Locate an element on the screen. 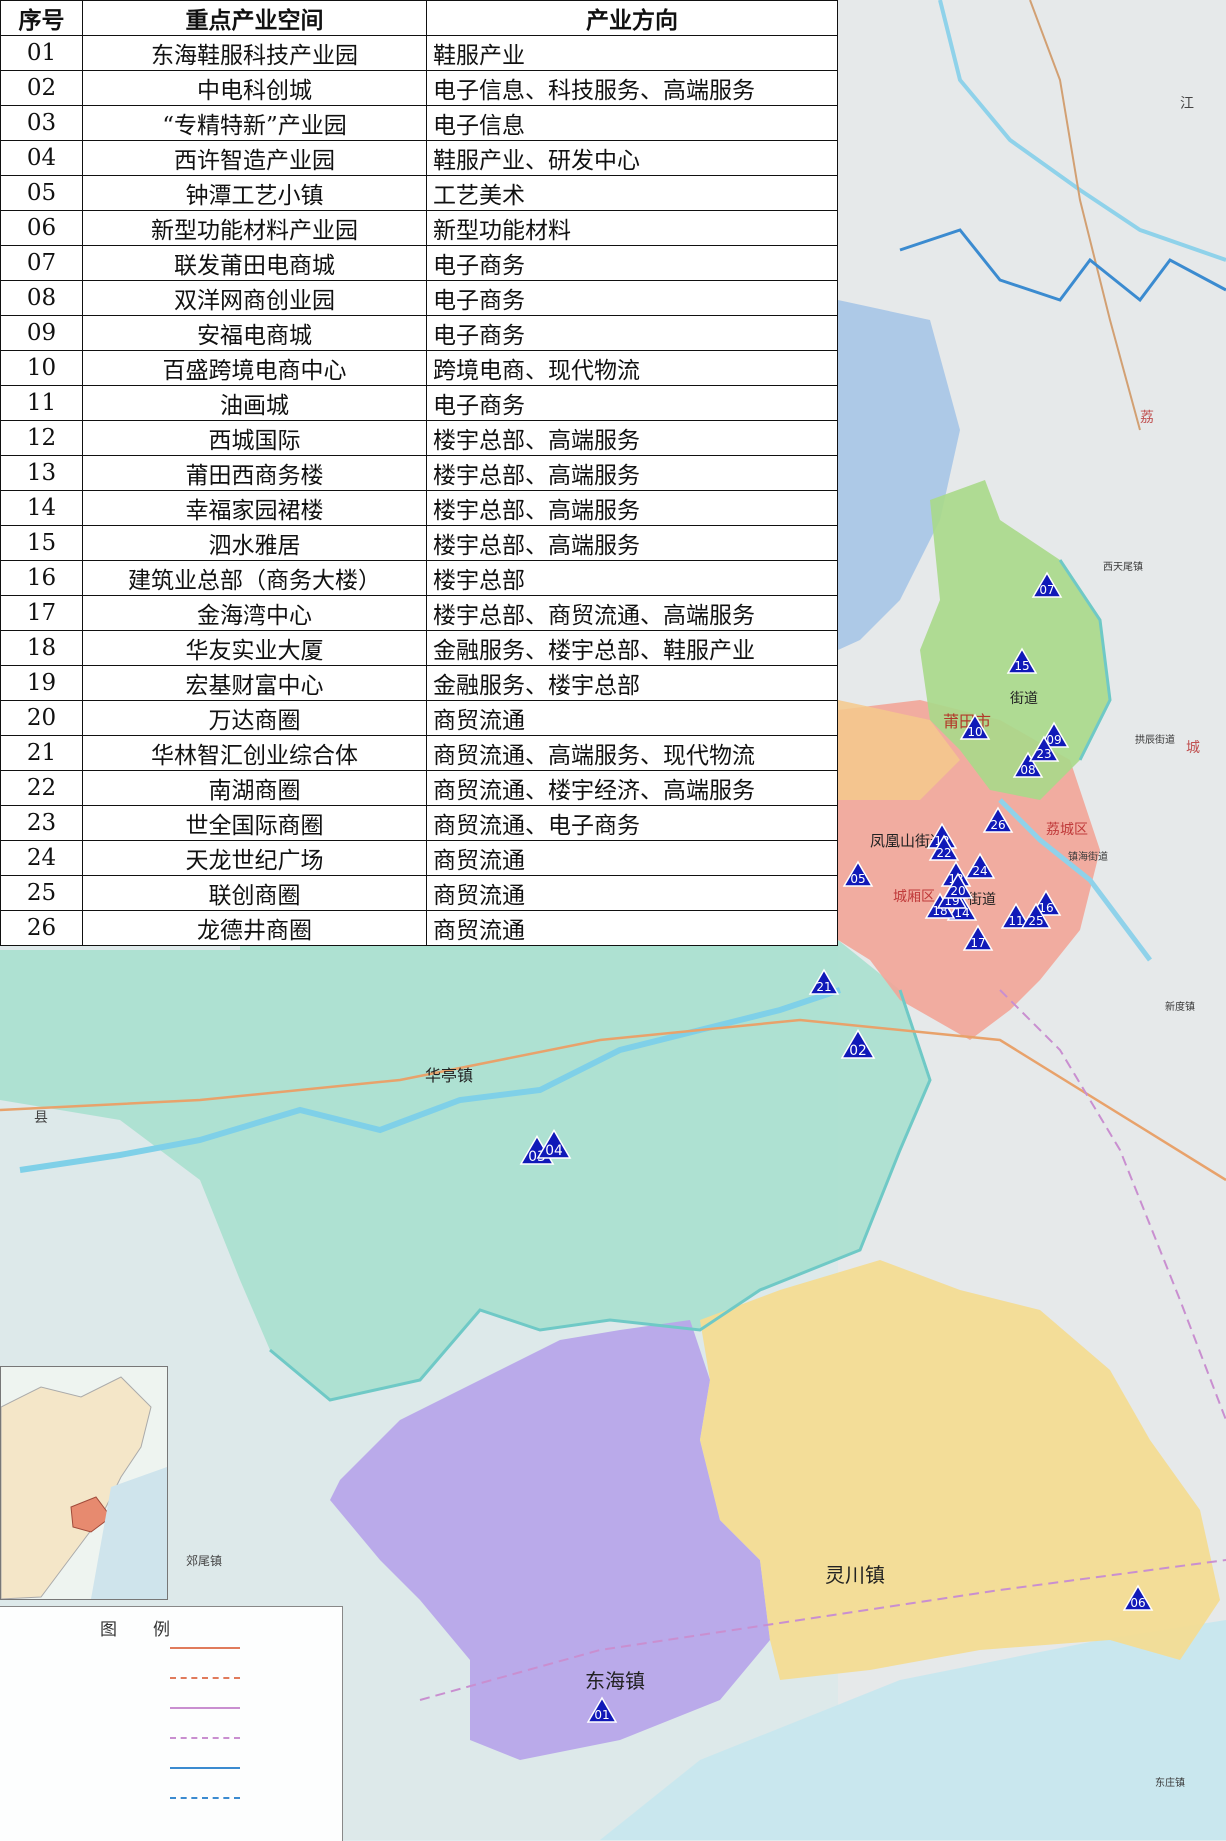  place-label-xindu: 新度镇 is located at coordinates (1180, 1006).